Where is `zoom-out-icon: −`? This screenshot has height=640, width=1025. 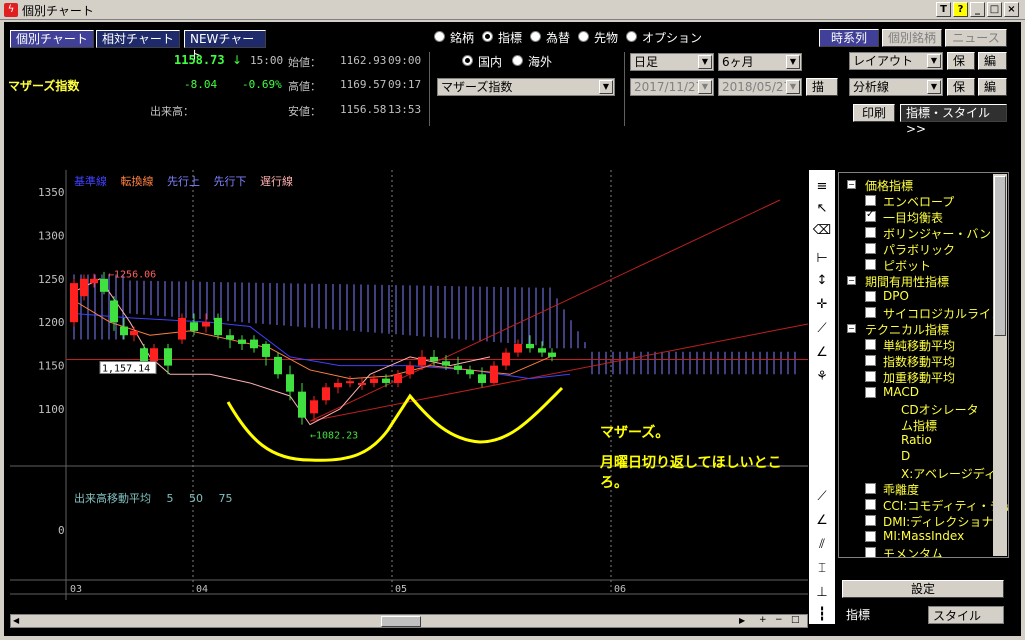
zoom-out-icon: − is located at coordinates (781, 621).